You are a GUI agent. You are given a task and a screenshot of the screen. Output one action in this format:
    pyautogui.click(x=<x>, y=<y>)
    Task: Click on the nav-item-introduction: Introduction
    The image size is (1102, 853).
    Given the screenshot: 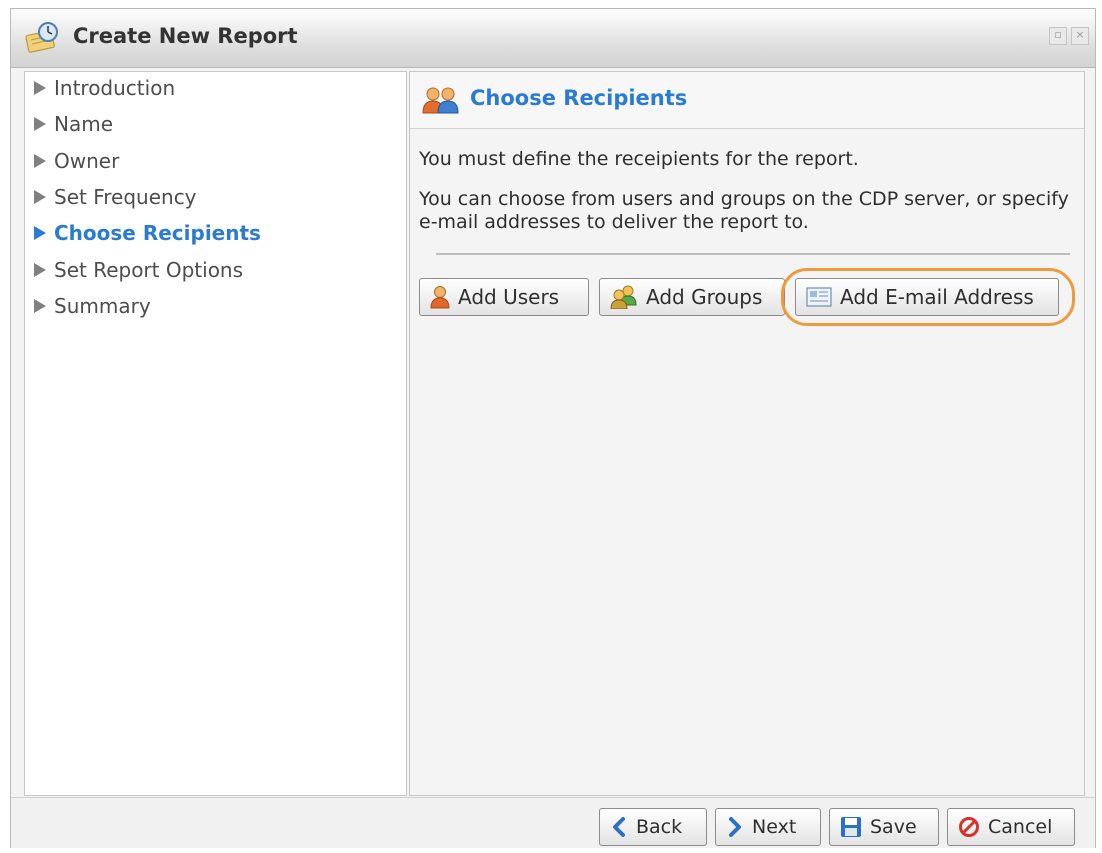 What is the action you would take?
    pyautogui.click(x=101, y=88)
    